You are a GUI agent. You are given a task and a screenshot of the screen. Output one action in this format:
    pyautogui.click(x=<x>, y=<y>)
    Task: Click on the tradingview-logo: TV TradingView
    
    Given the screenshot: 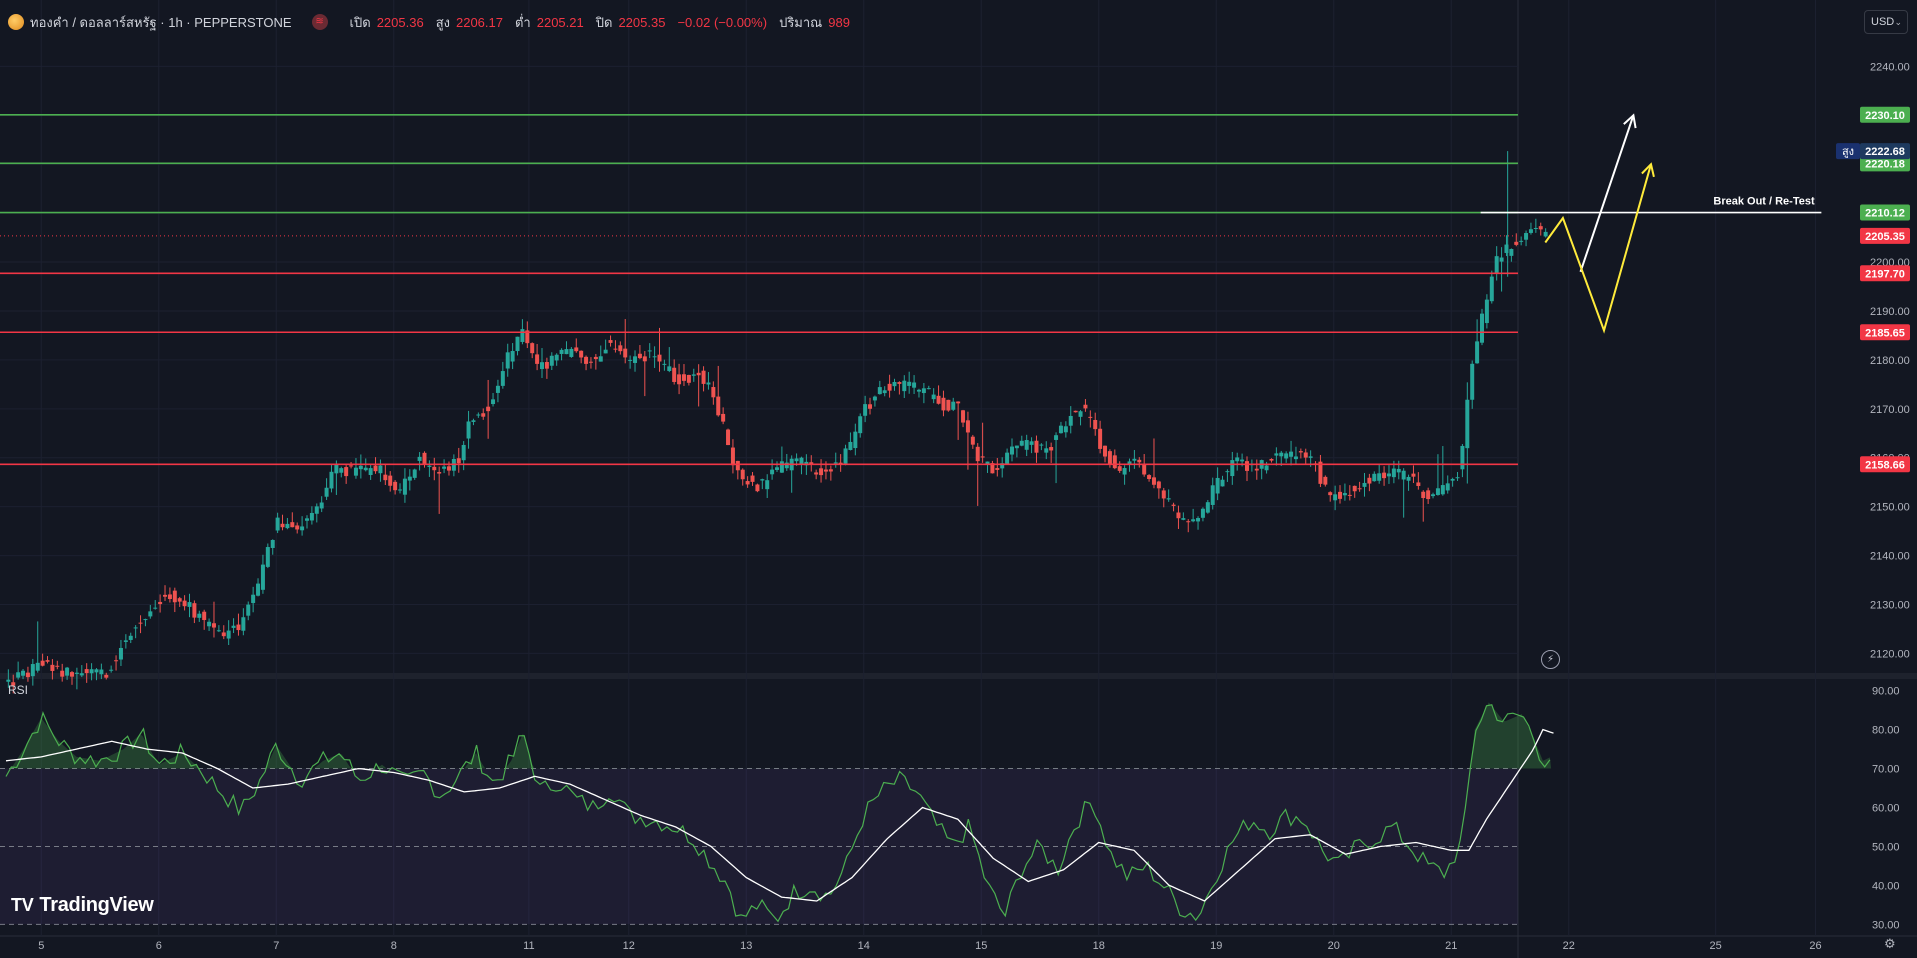 What is the action you would take?
    pyautogui.click(x=82, y=905)
    